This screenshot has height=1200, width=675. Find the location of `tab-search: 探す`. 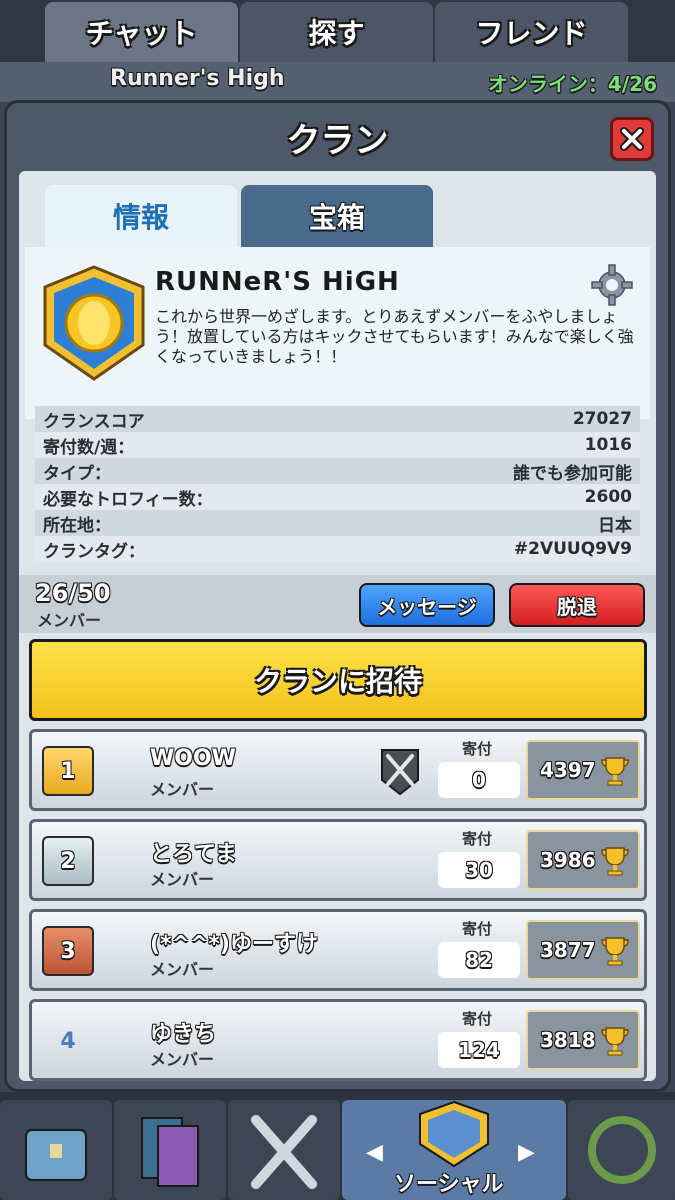

tab-search: 探す is located at coordinates (336, 32).